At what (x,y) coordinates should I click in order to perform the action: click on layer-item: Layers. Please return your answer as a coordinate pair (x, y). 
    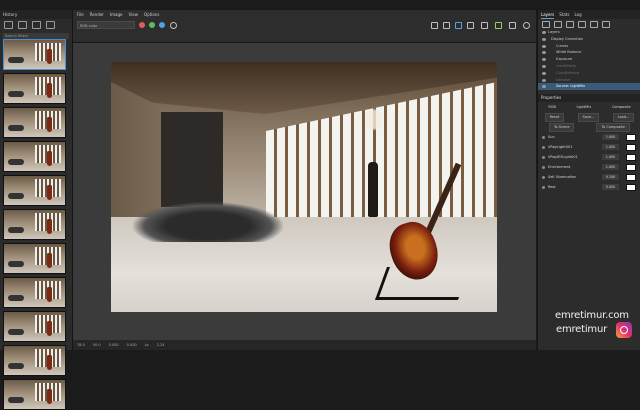
    Looking at the image, I should click on (589, 32).